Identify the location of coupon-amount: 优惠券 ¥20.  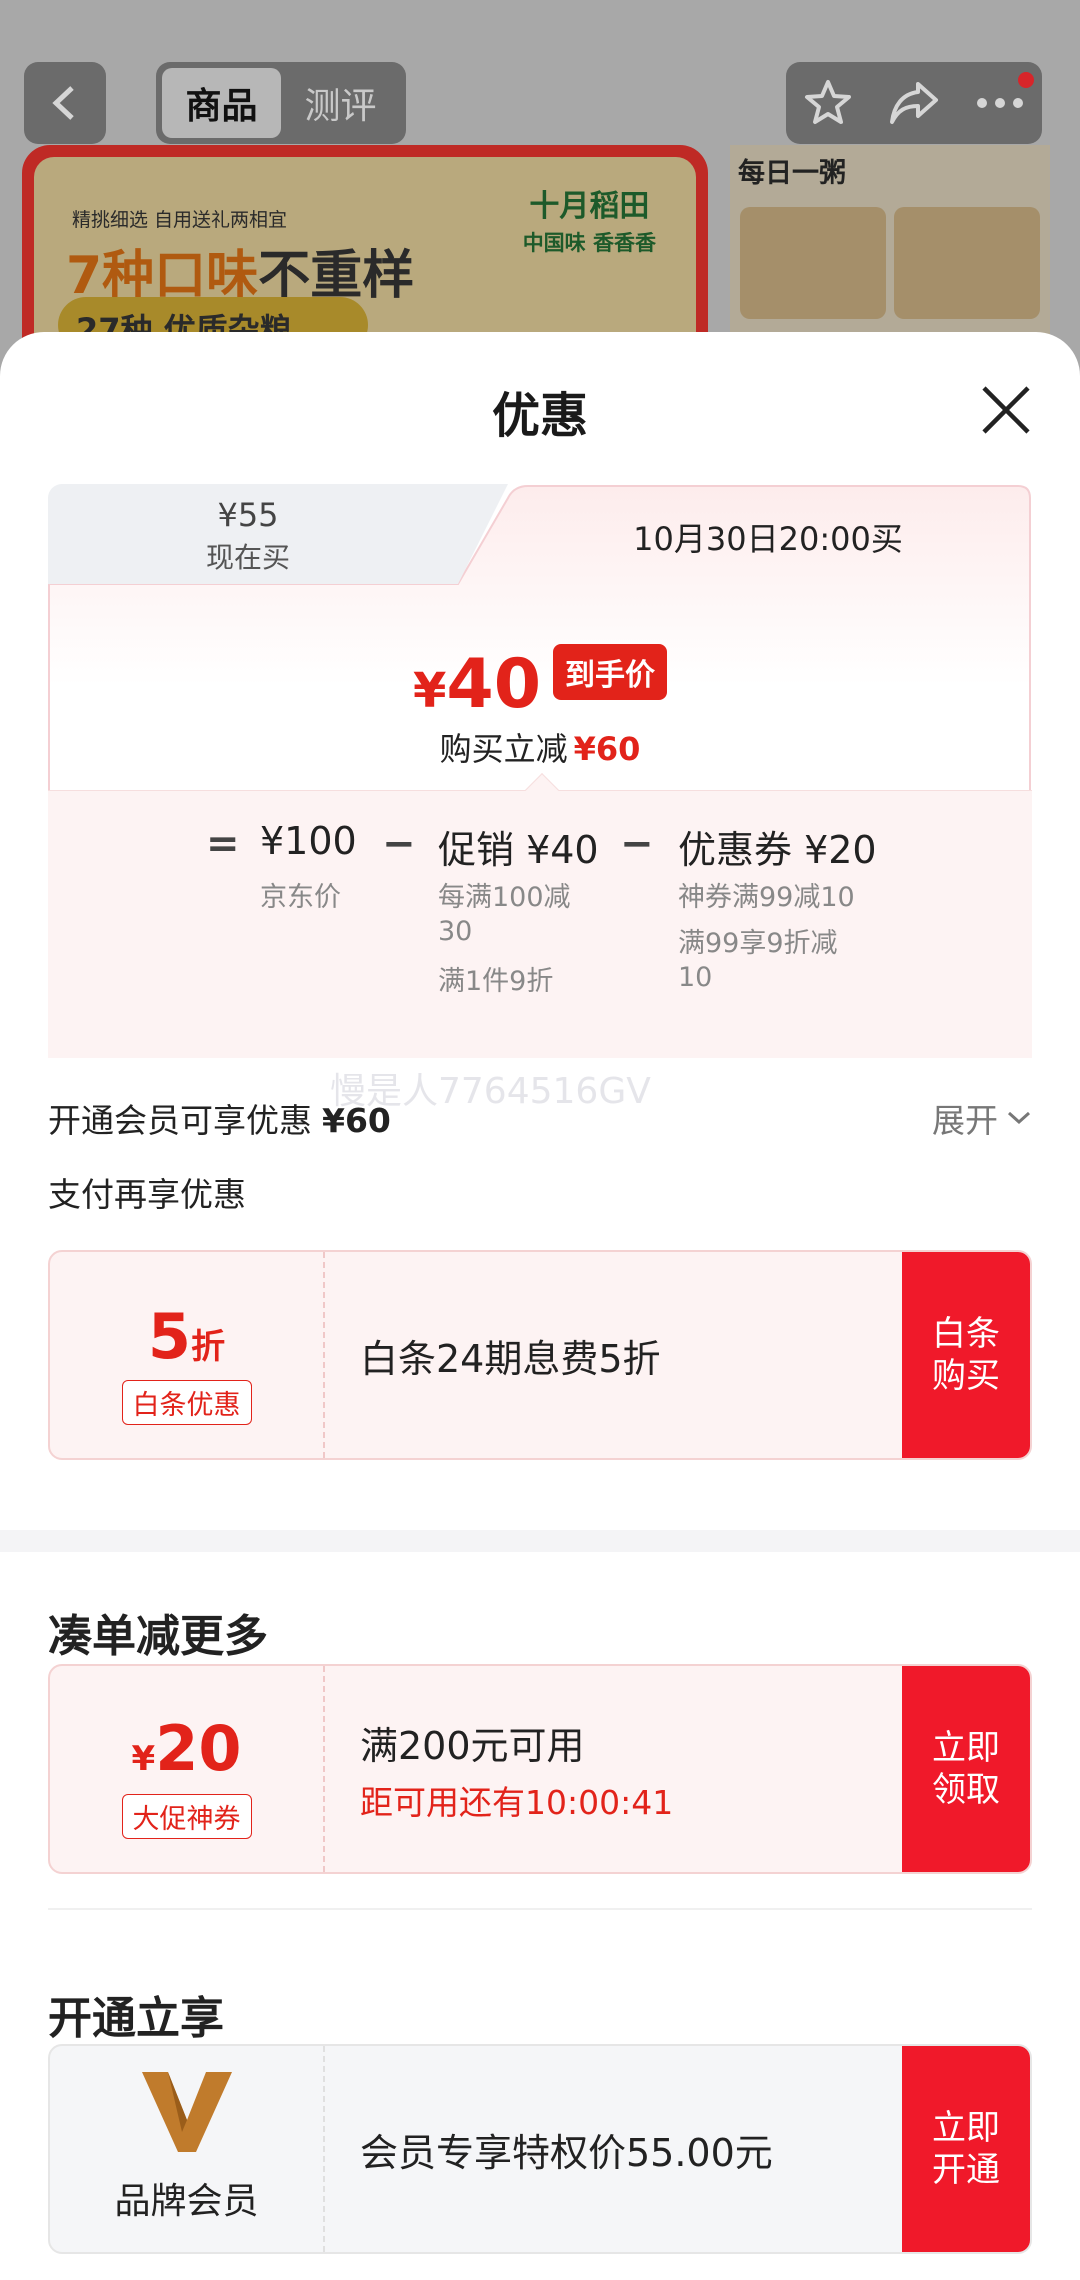
(777, 850).